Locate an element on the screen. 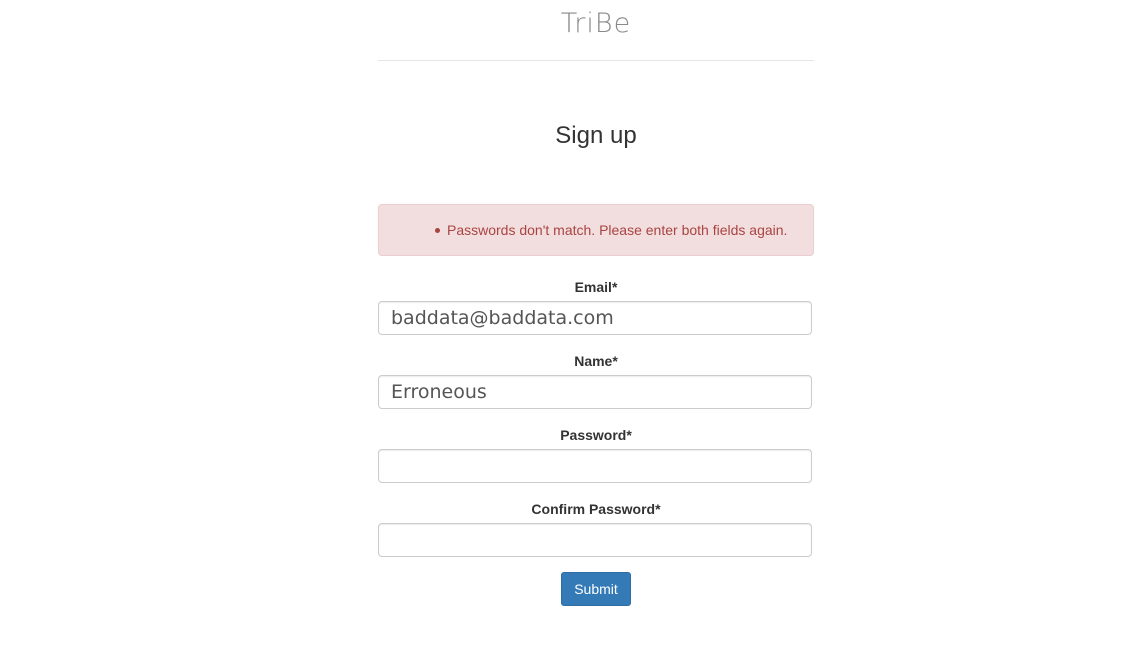 The height and width of the screenshot is (645, 1148). email-field is located at coordinates (595, 318).